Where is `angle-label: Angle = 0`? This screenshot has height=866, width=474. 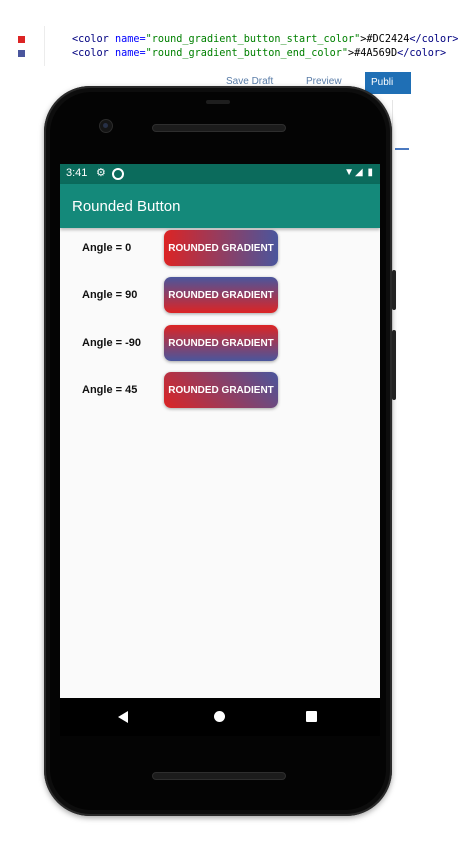
angle-label: Angle = 0 is located at coordinates (107, 248).